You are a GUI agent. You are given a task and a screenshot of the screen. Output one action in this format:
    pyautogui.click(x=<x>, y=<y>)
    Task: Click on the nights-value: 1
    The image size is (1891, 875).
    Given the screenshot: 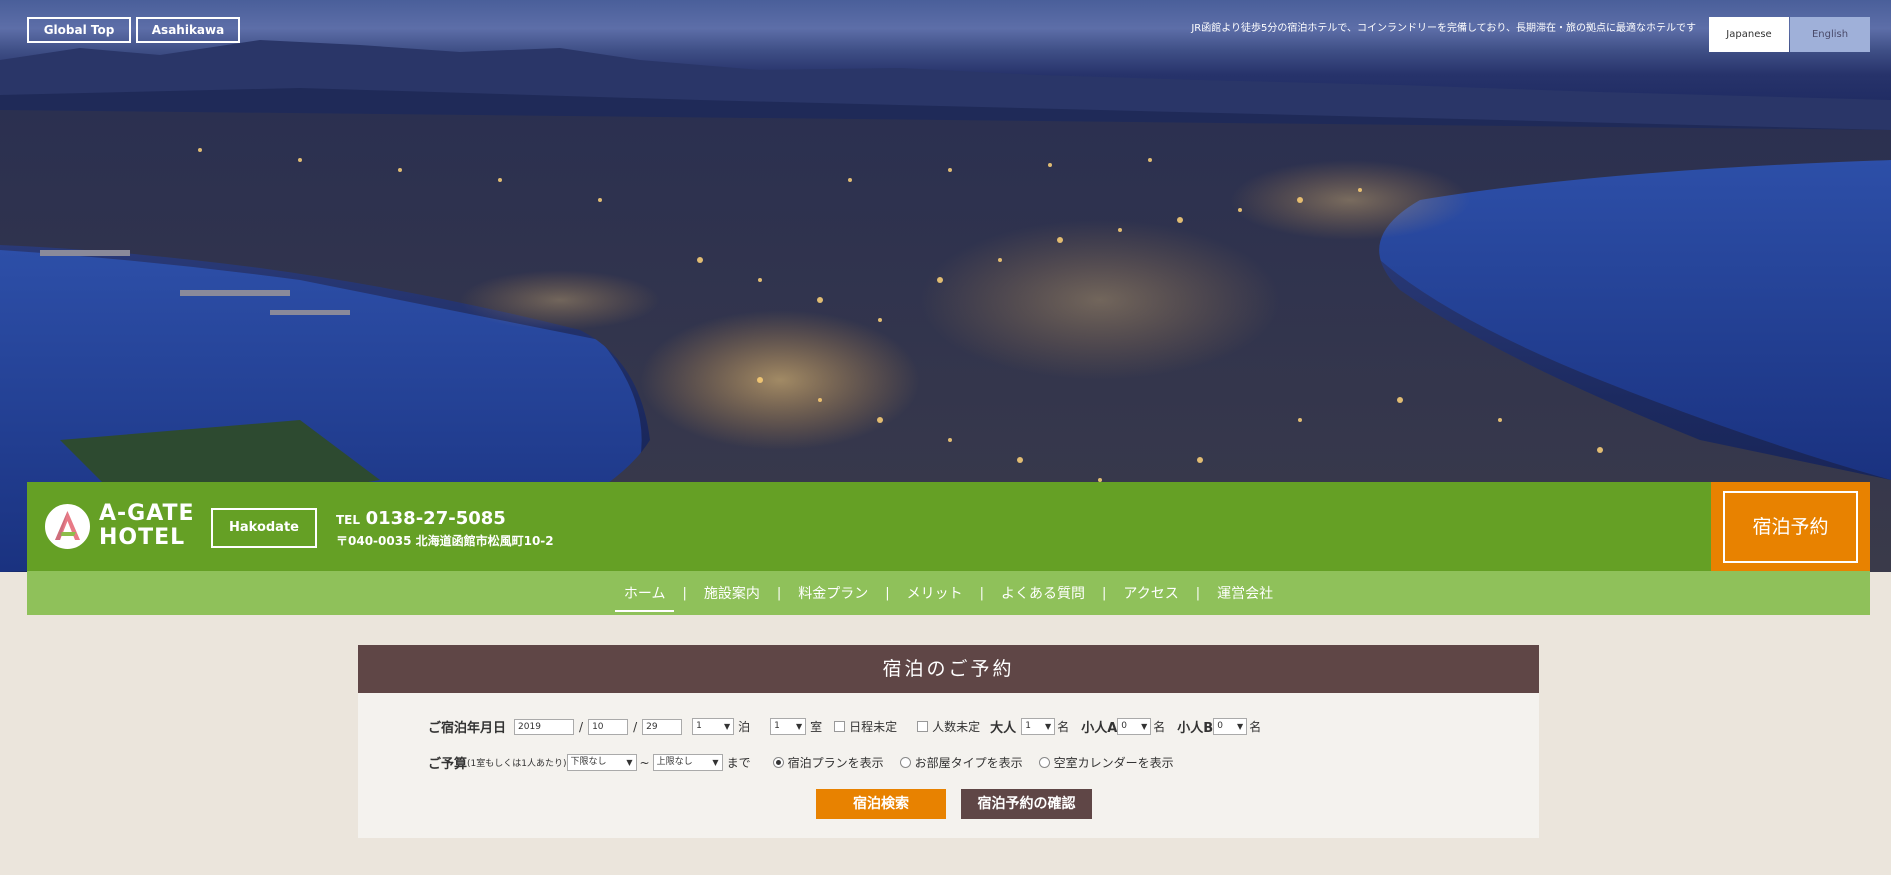 What is the action you would take?
    pyautogui.click(x=699, y=726)
    